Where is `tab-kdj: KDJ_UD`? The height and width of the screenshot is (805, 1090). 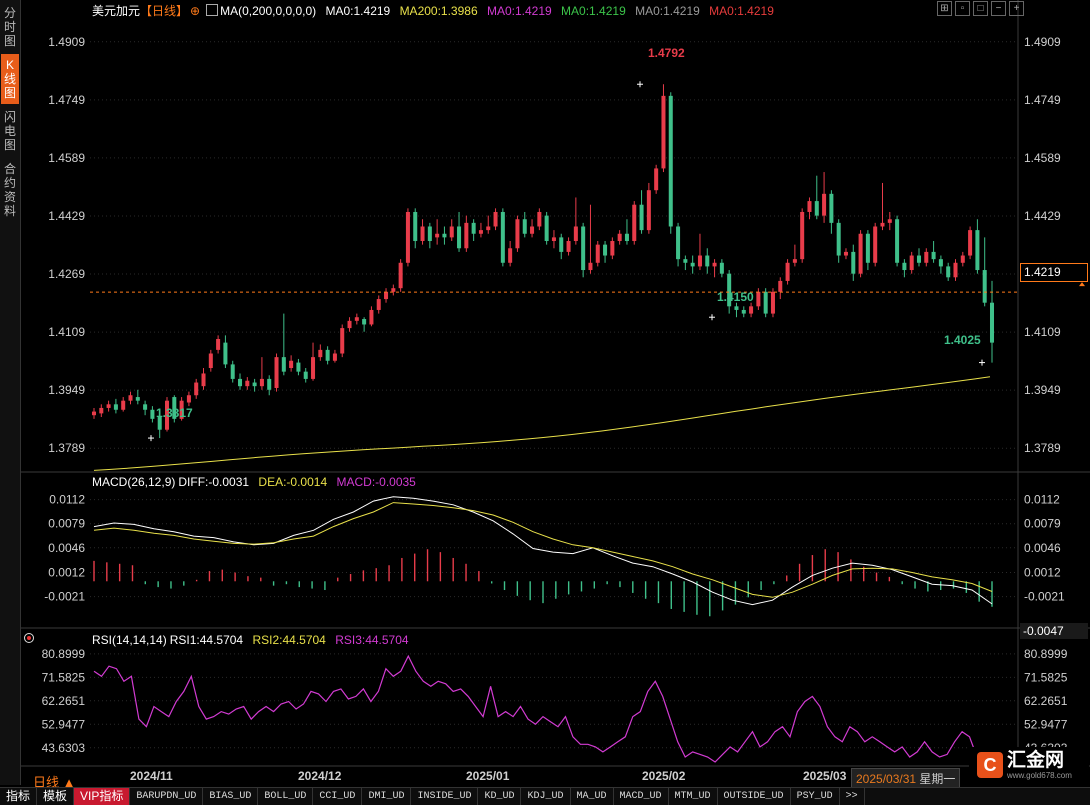 tab-kdj: KDJ_UD is located at coordinates (546, 796).